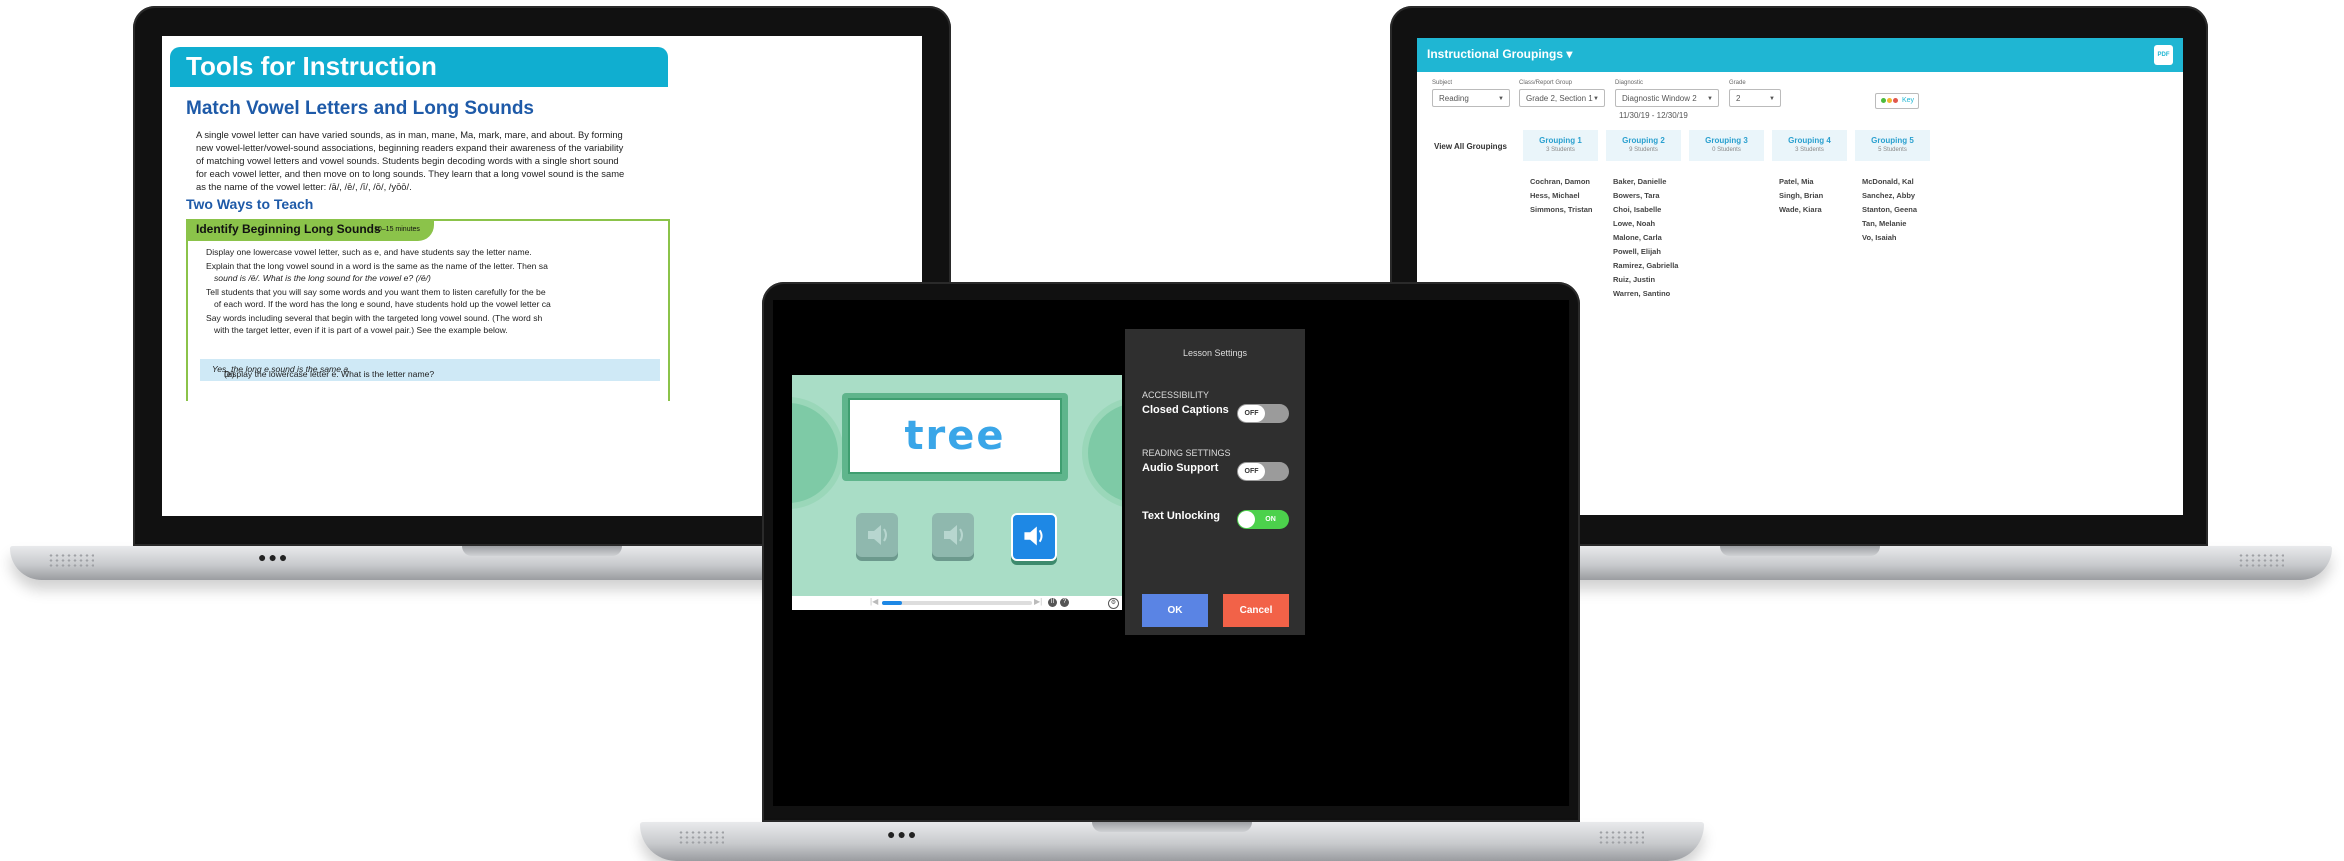  Describe the element at coordinates (1471, 98) in the screenshot. I see `subject-select: Reading ▼` at that location.